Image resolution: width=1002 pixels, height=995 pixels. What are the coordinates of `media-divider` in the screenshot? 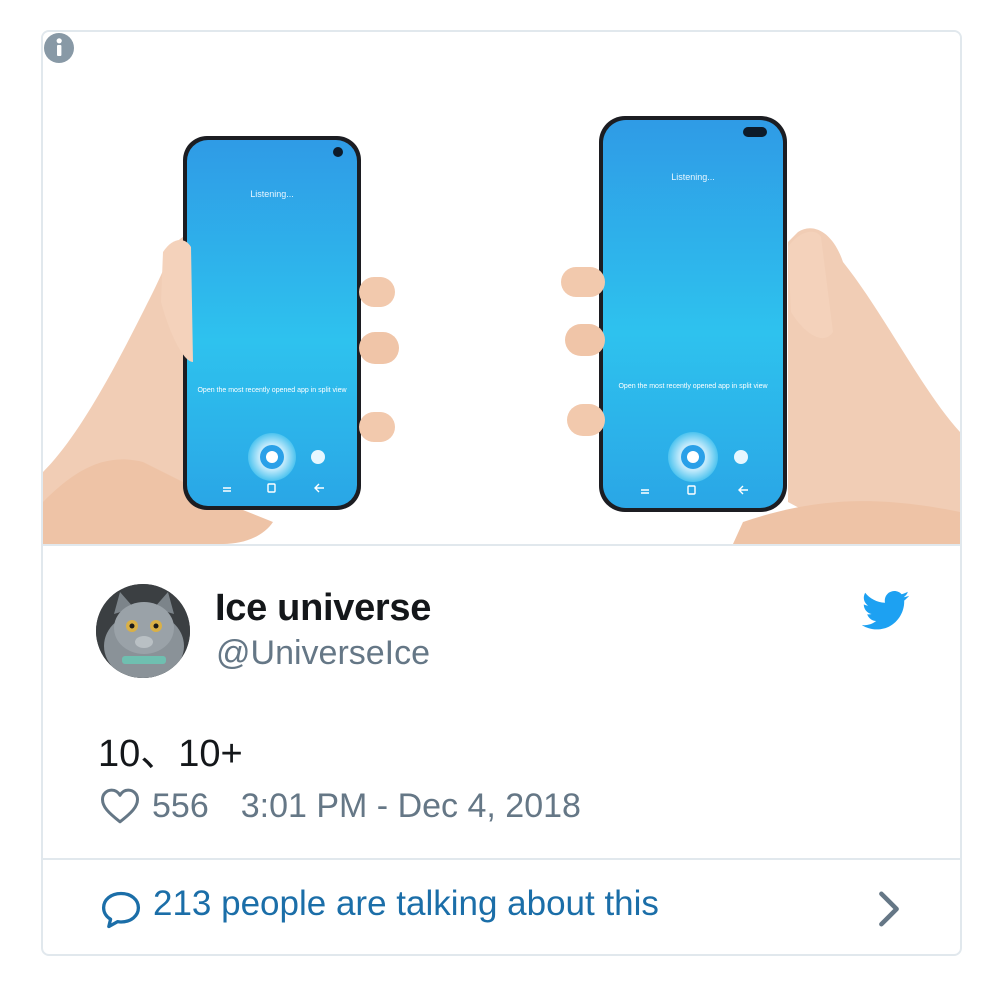 It's located at (501, 545).